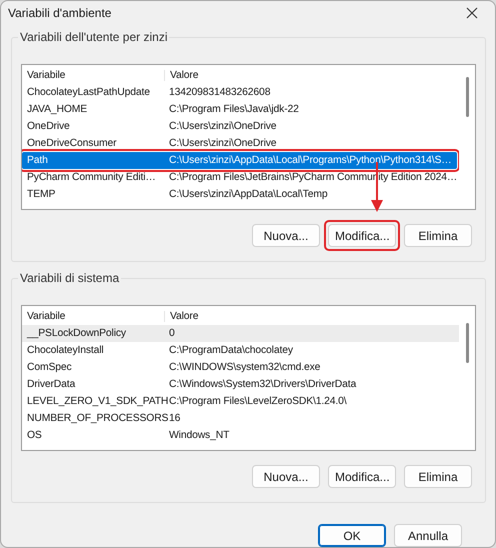 This screenshot has width=496, height=548. I want to click on variable-name: Path, so click(37, 160).